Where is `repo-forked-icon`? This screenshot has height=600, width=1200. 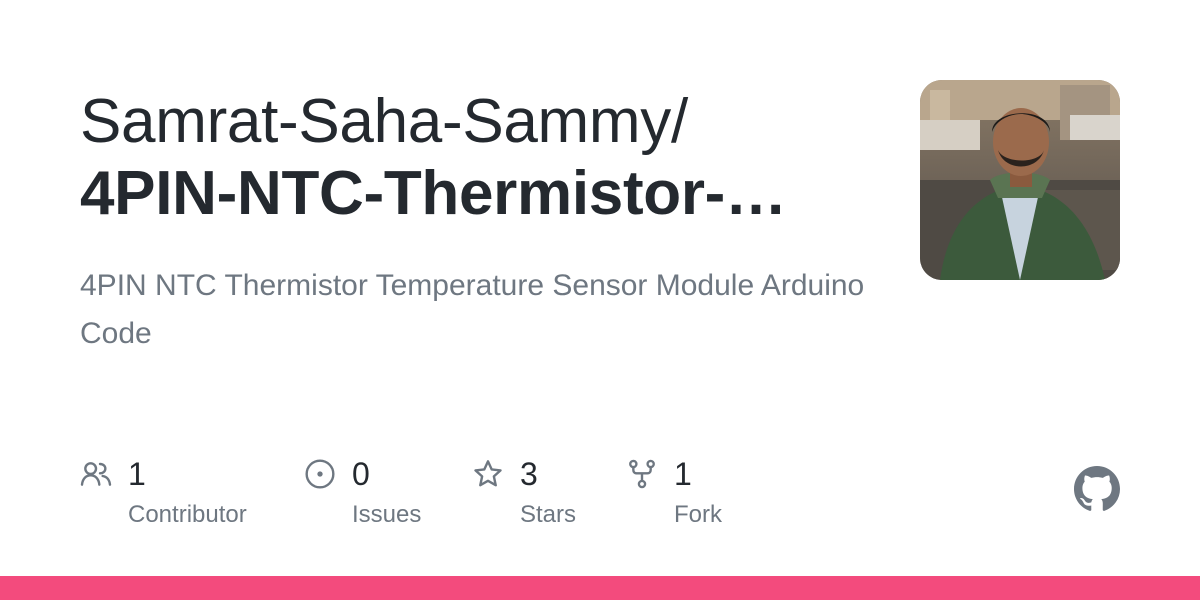 repo-forked-icon is located at coordinates (642, 474).